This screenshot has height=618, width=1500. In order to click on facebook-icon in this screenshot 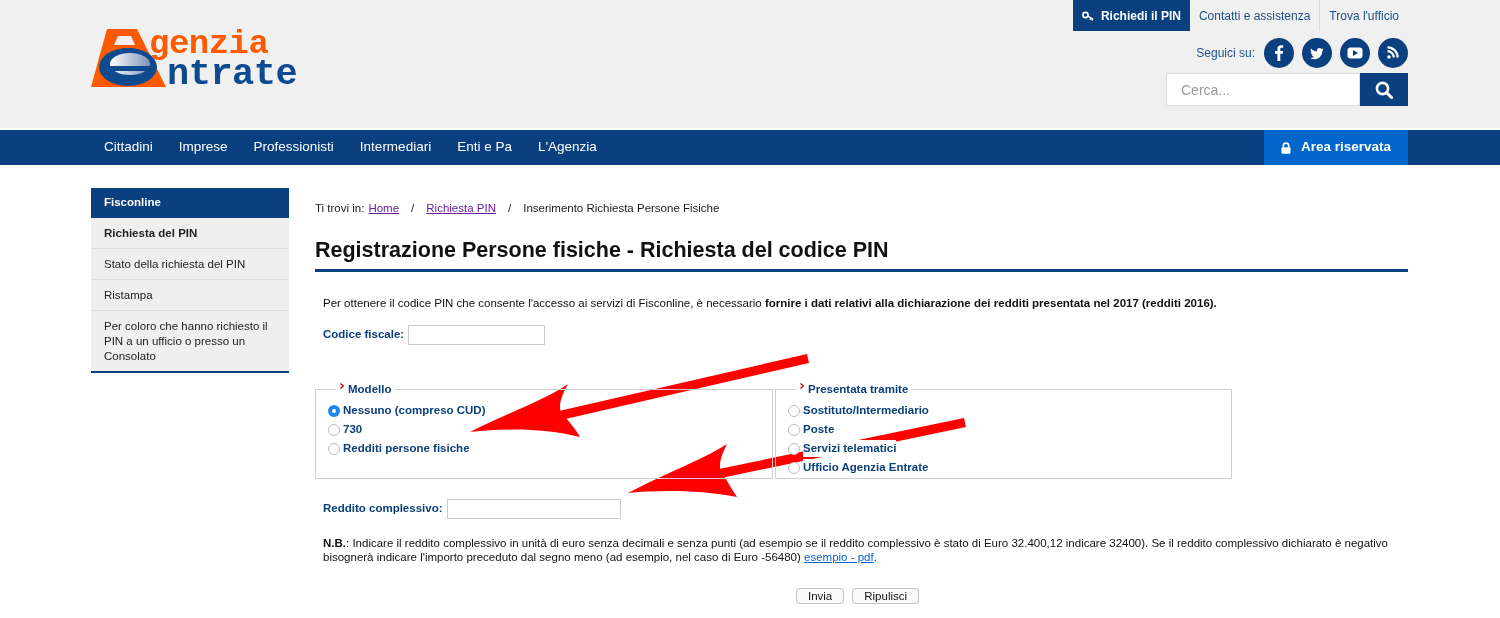, I will do `click(1279, 53)`.